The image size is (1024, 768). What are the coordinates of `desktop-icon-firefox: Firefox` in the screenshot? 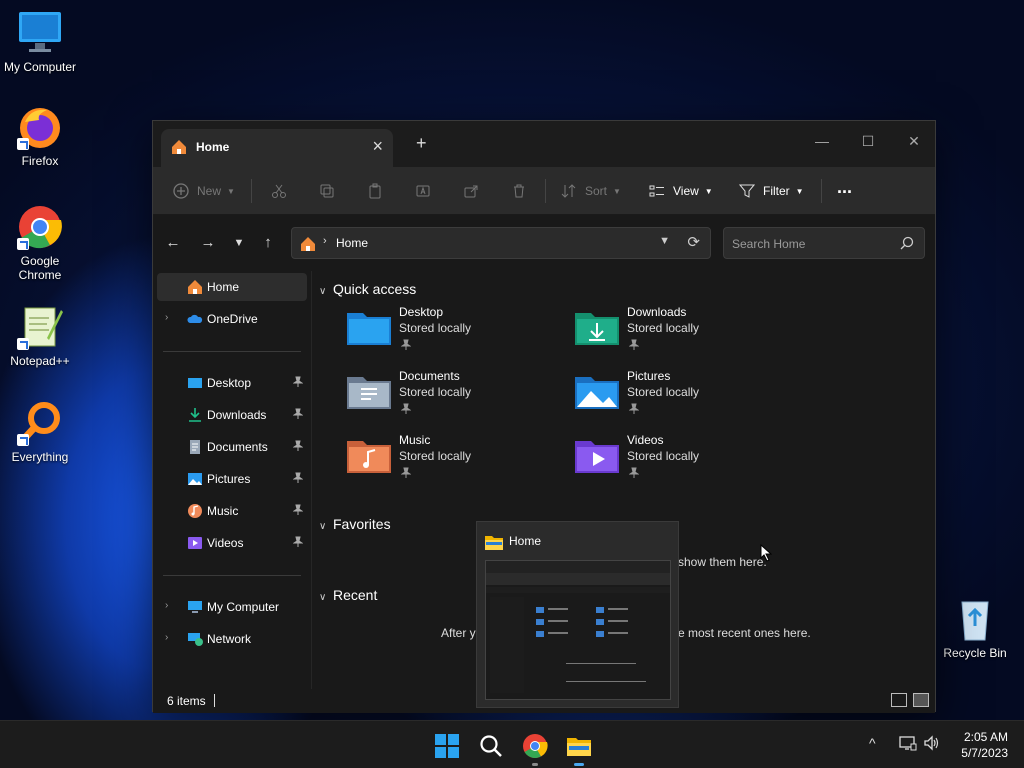 It's located at (40, 136).